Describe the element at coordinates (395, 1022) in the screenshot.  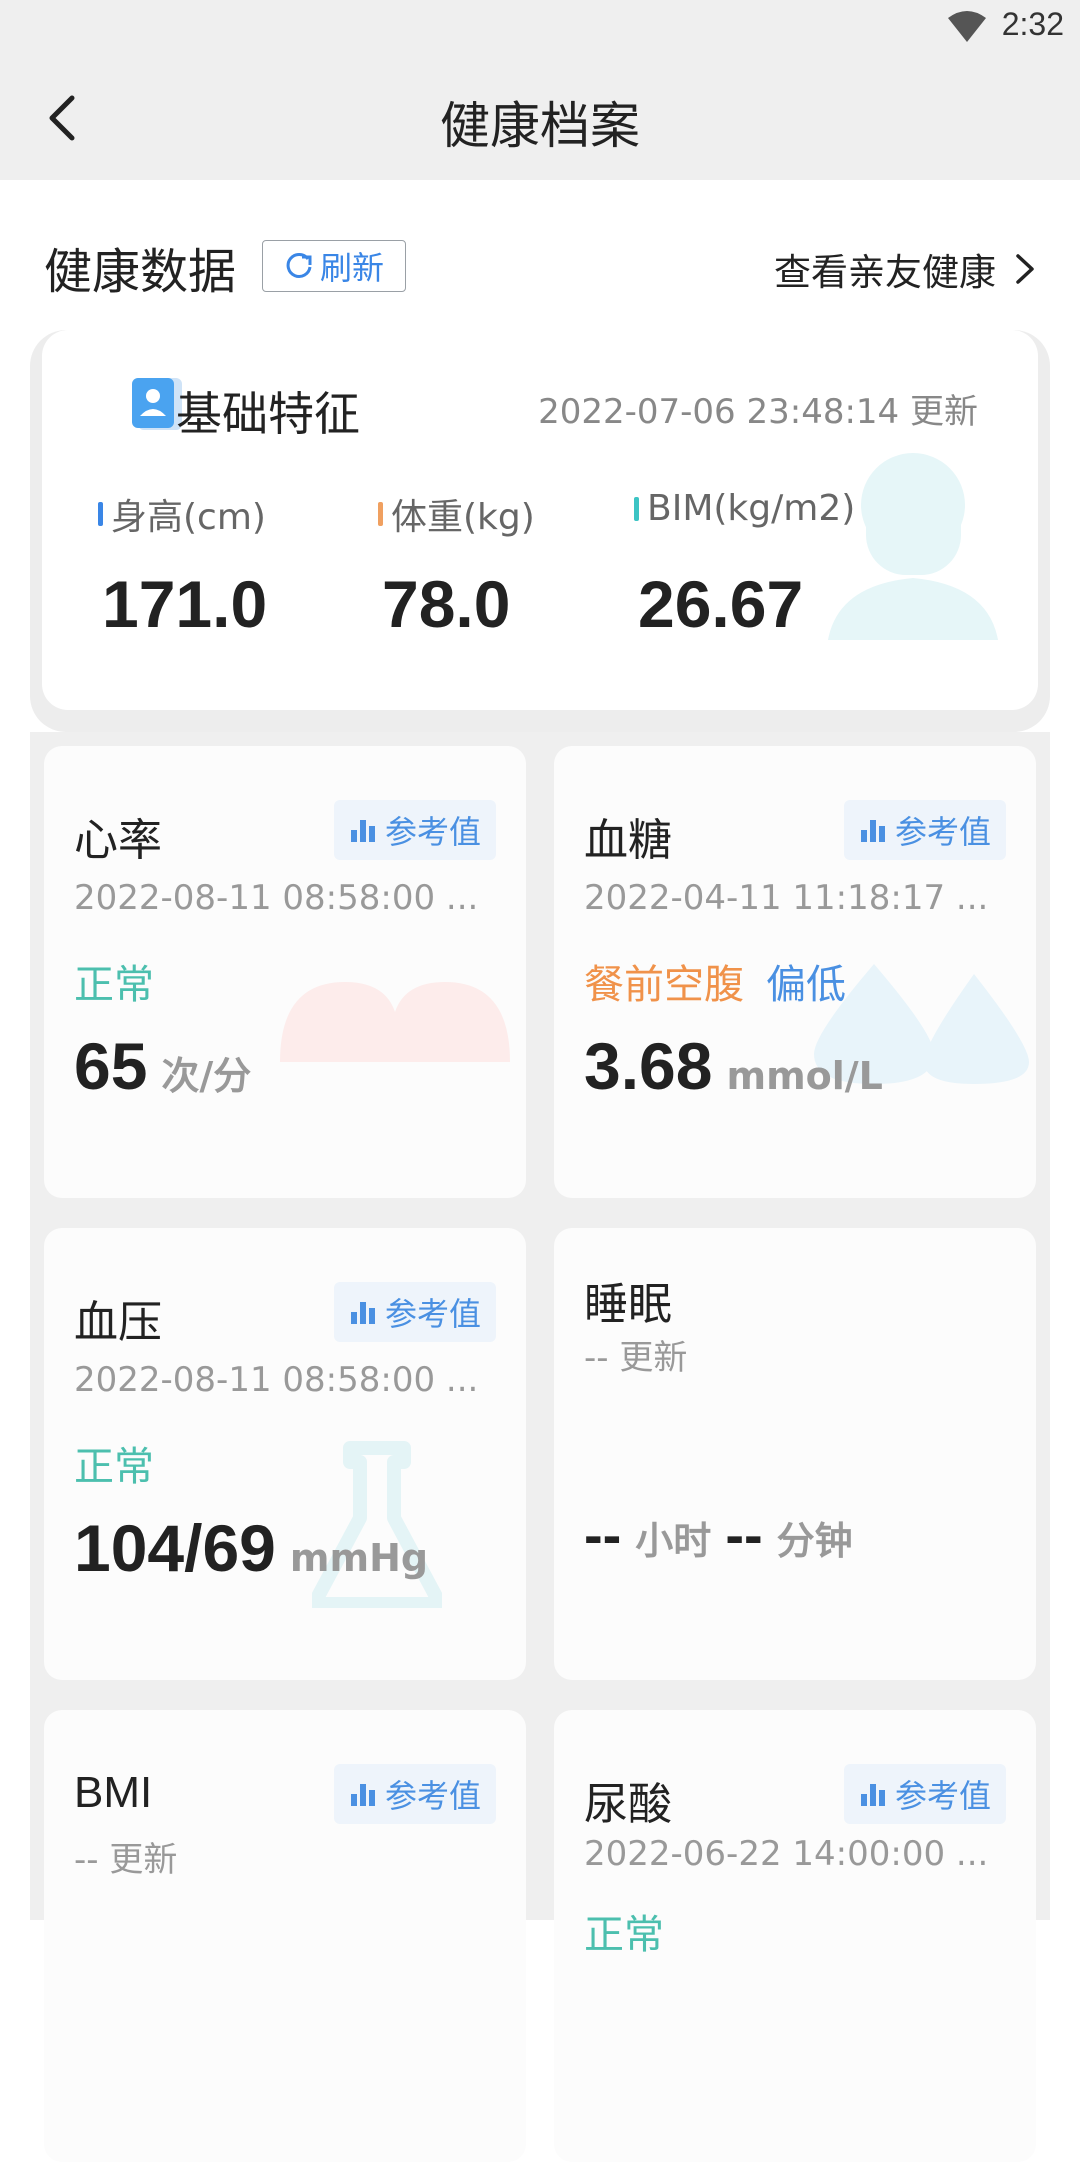
I see `heart-icon` at that location.